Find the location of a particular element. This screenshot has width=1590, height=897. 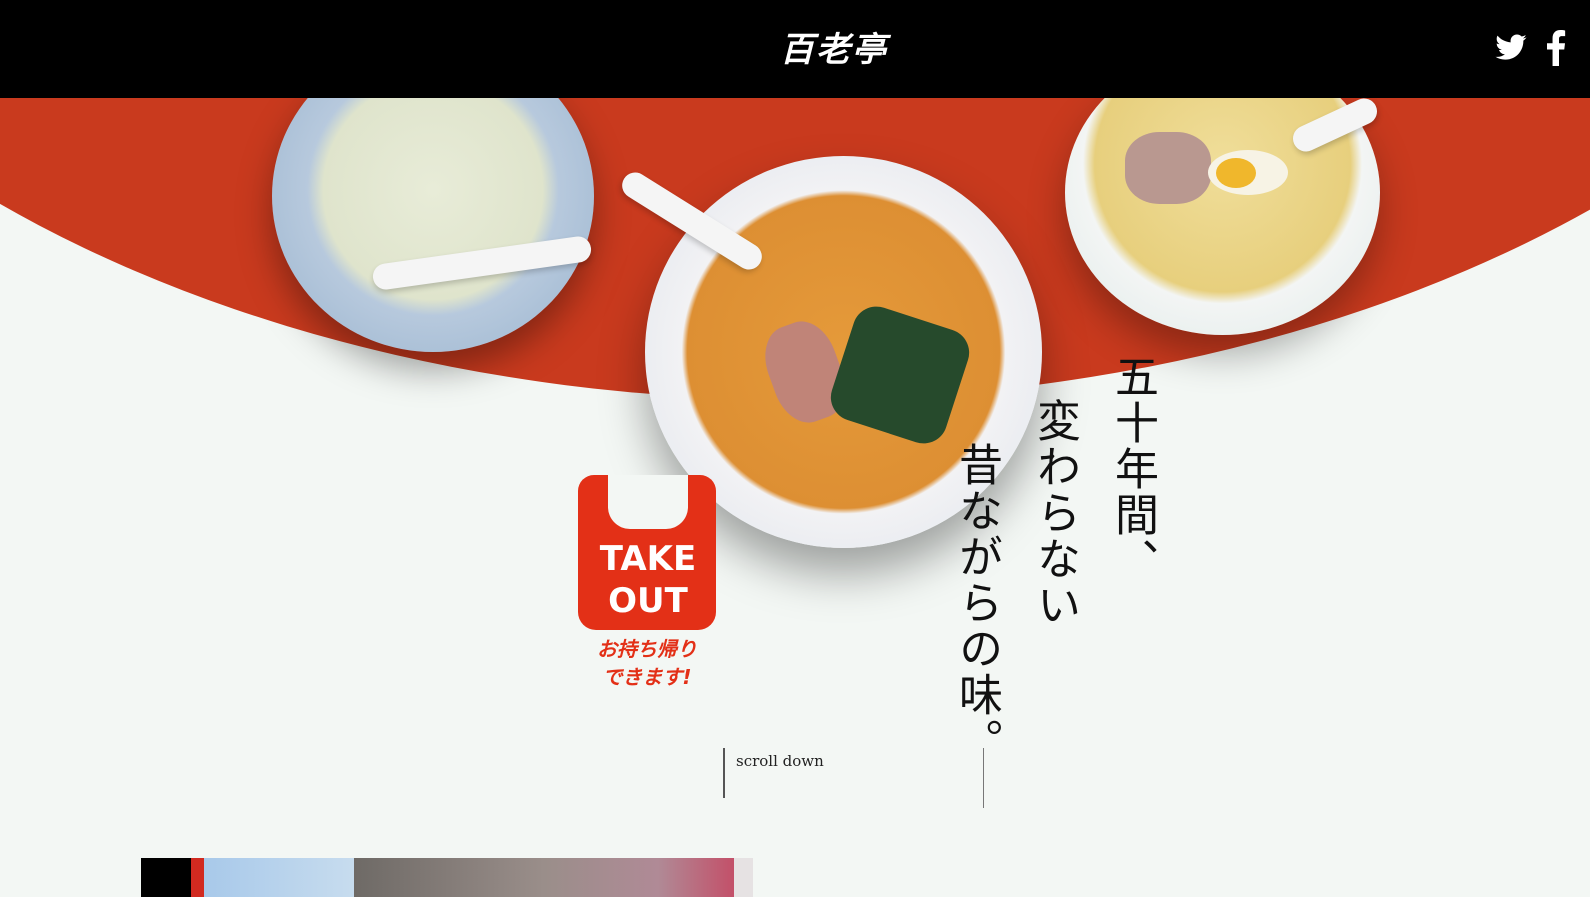

photo-black-band is located at coordinates (166, 877).